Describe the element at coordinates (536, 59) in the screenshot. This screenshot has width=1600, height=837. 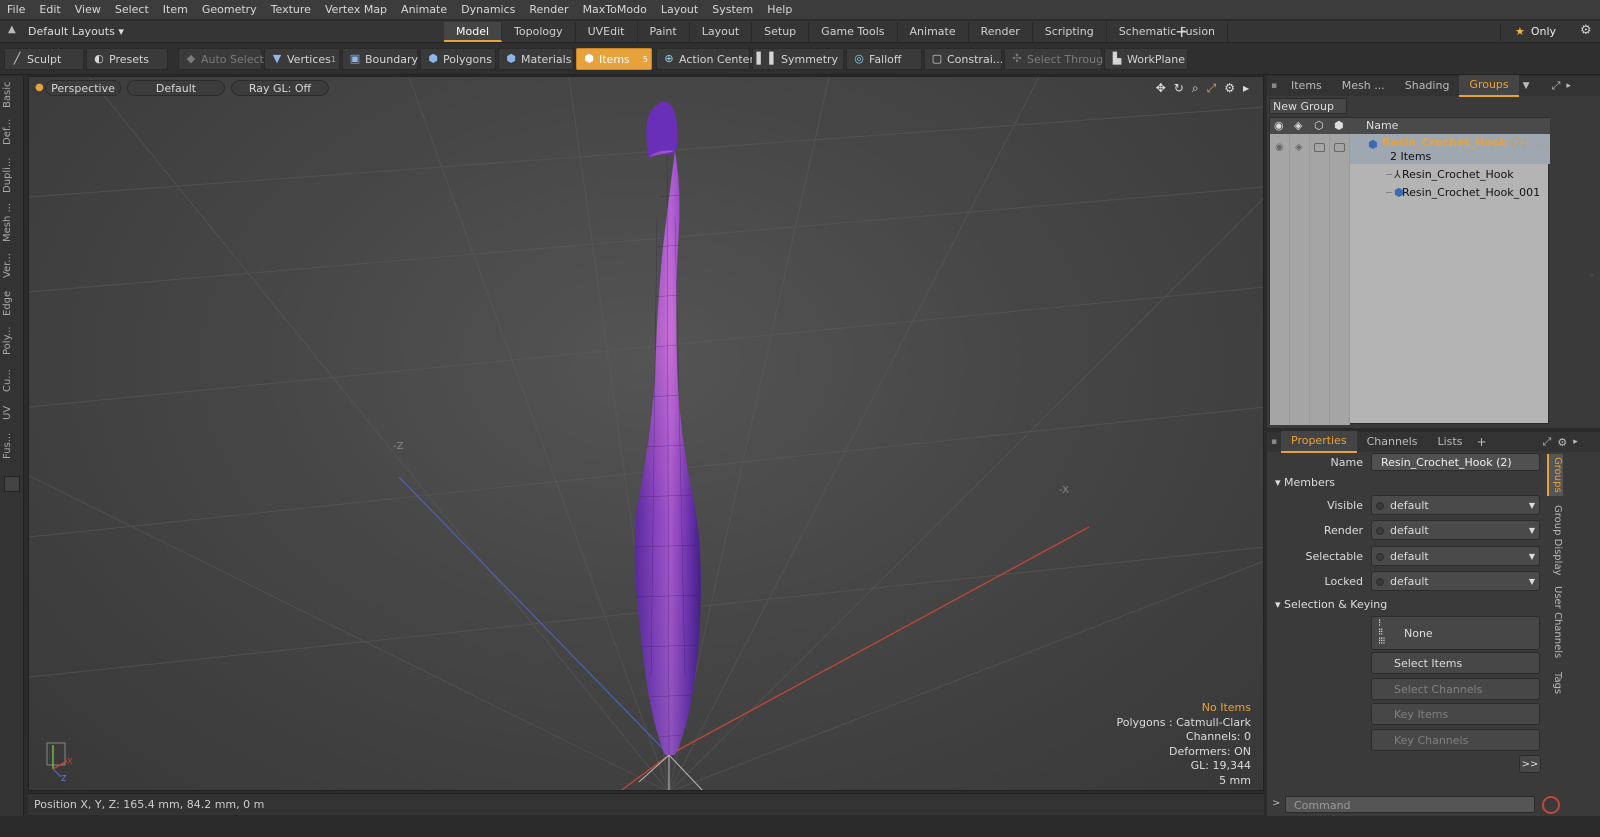
I see `materials-button: ⬢ Materials` at that location.